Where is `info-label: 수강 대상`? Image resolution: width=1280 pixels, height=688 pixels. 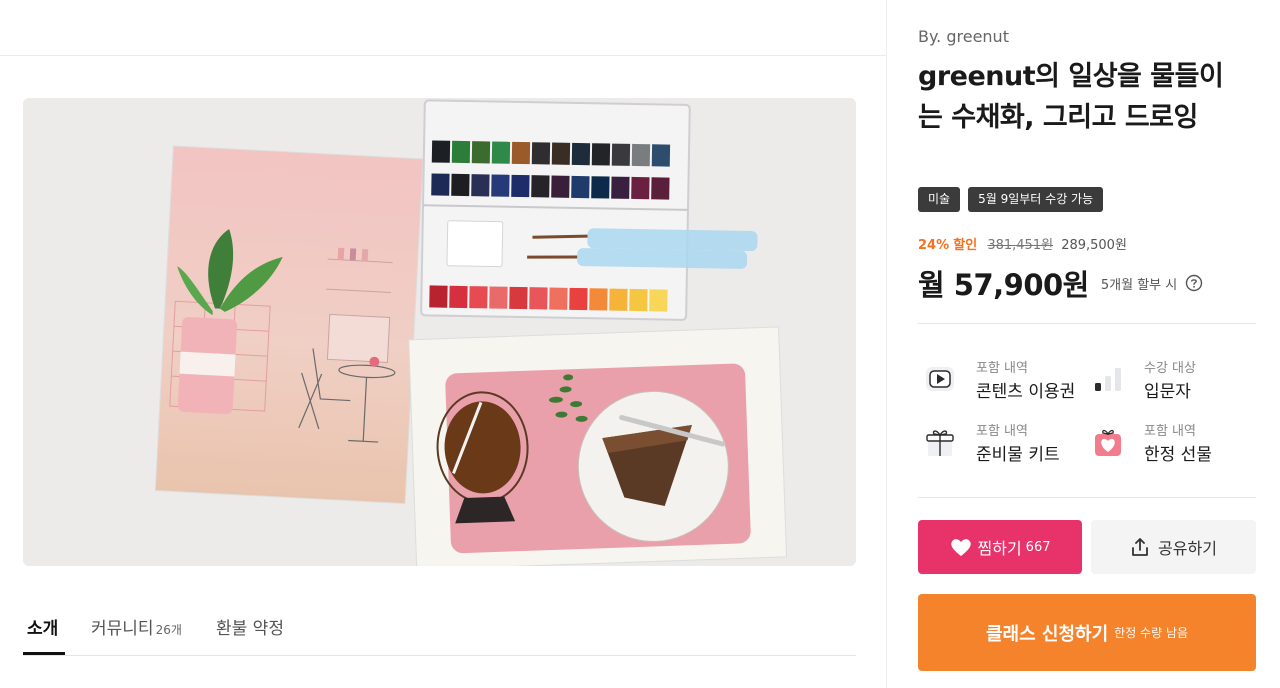 info-label: 수강 대상 is located at coordinates (1170, 368).